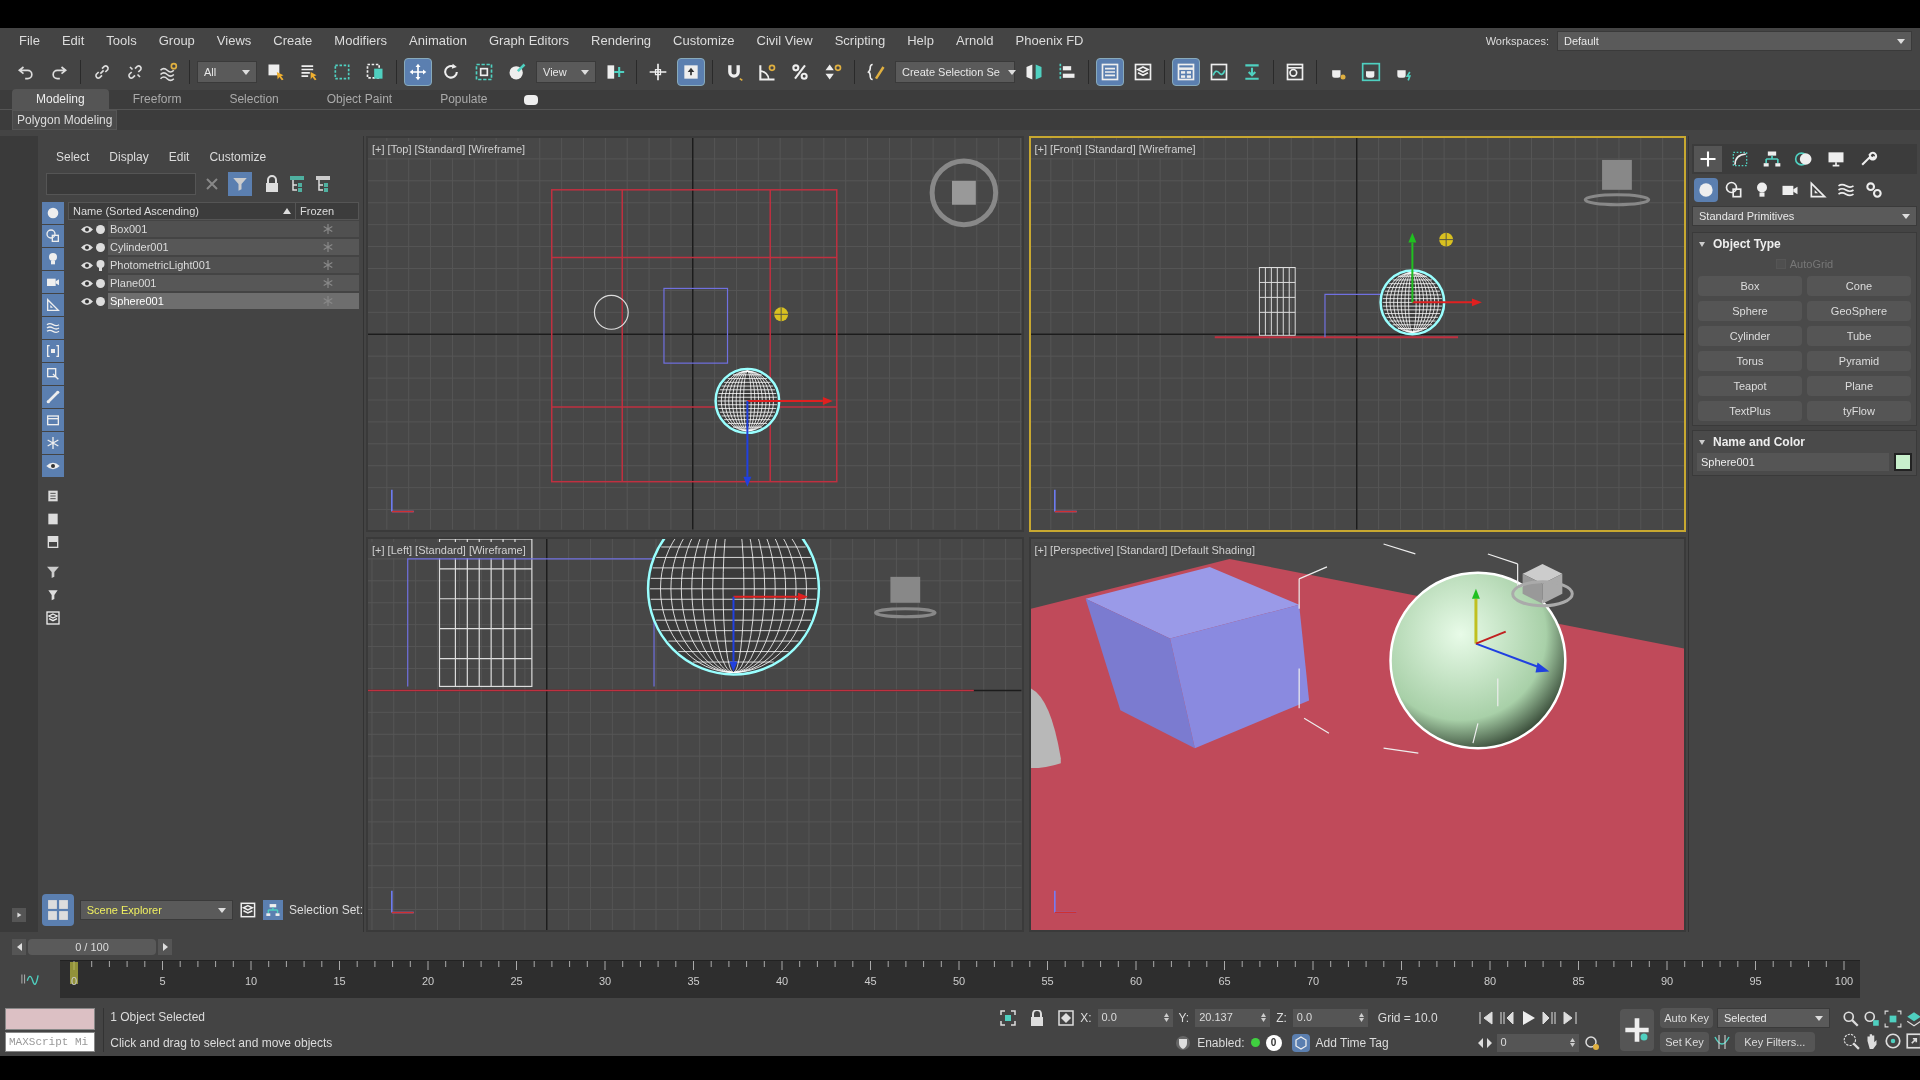 This screenshot has height=1080, width=1920. What do you see at coordinates (53, 259) in the screenshot?
I see `light-bulb-icon` at bounding box center [53, 259].